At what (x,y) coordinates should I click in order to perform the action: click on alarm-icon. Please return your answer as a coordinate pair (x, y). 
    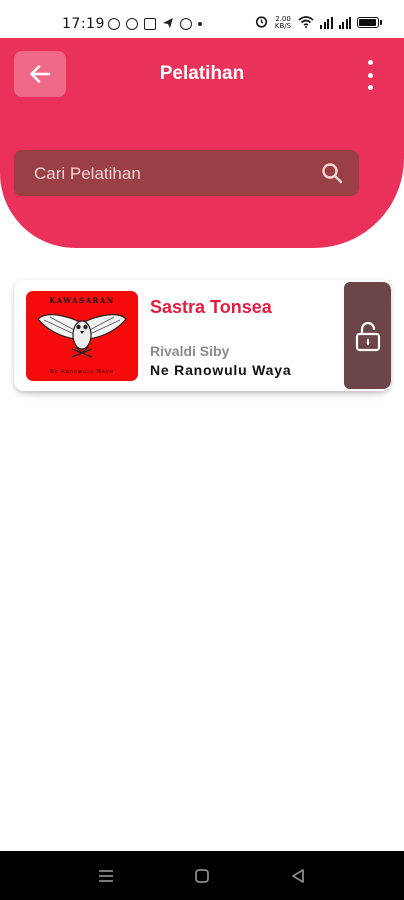
    Looking at the image, I should click on (261, 22).